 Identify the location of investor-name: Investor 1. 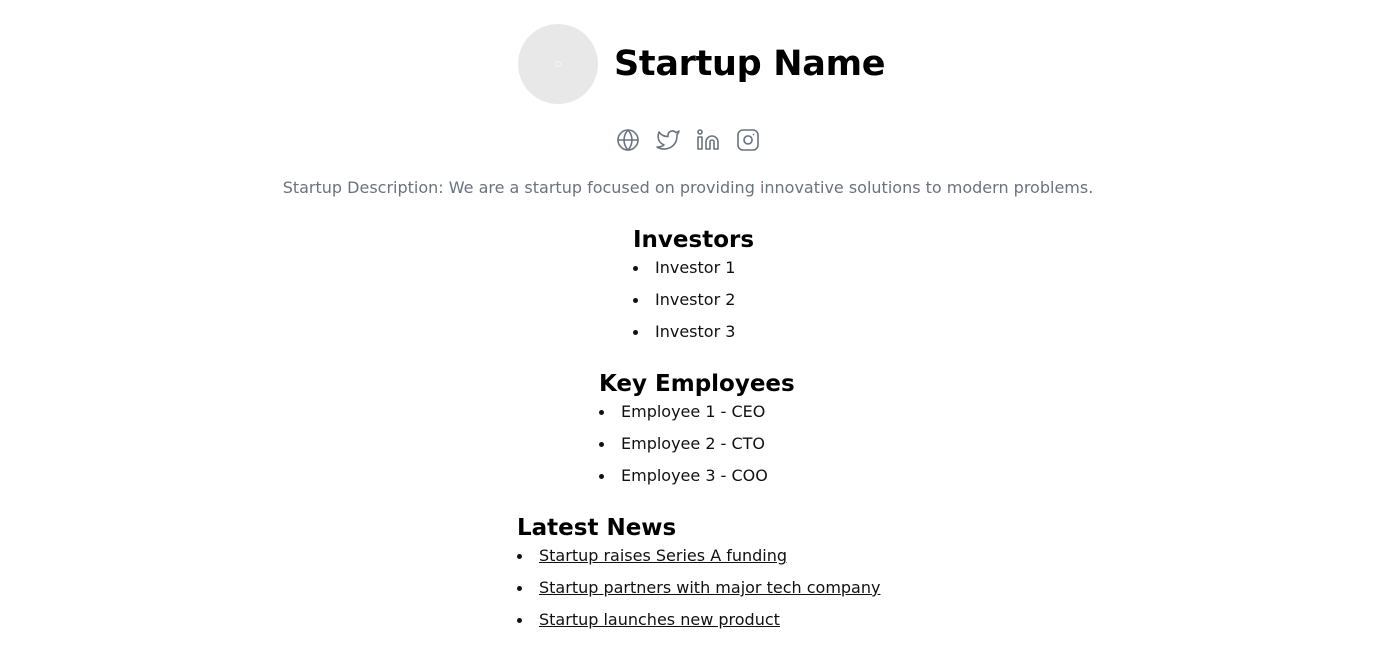
(695, 267).